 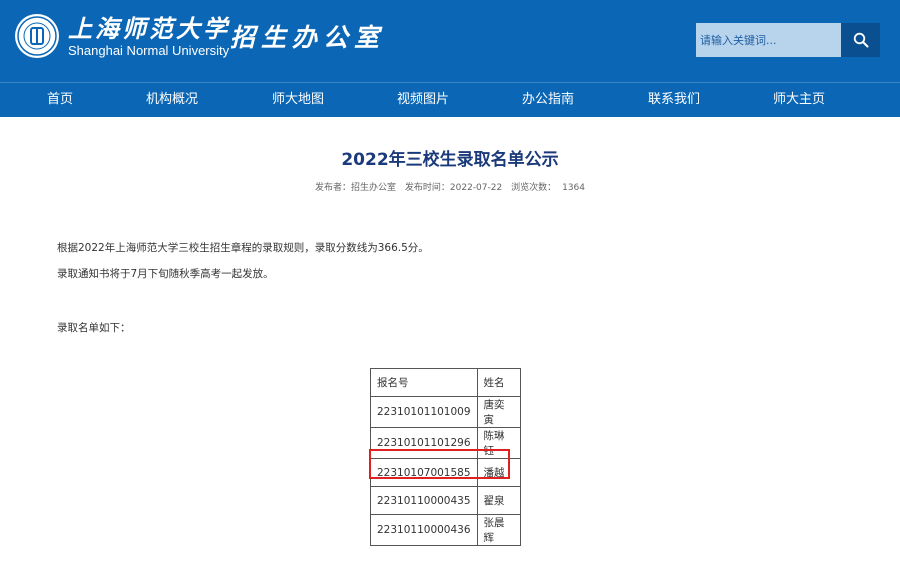 What do you see at coordinates (424, 500) in the screenshot?
I see `table-cell-id: 22310110000435` at bounding box center [424, 500].